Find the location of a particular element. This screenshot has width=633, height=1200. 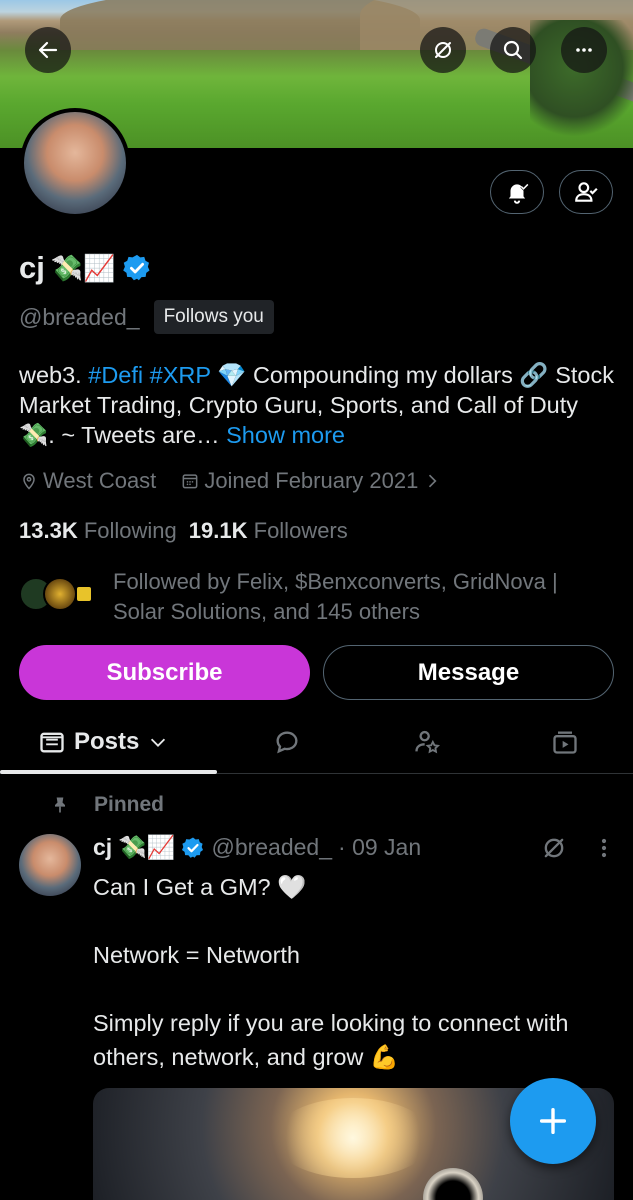

post-author-handle: @breaded_ is located at coordinates (271, 847).